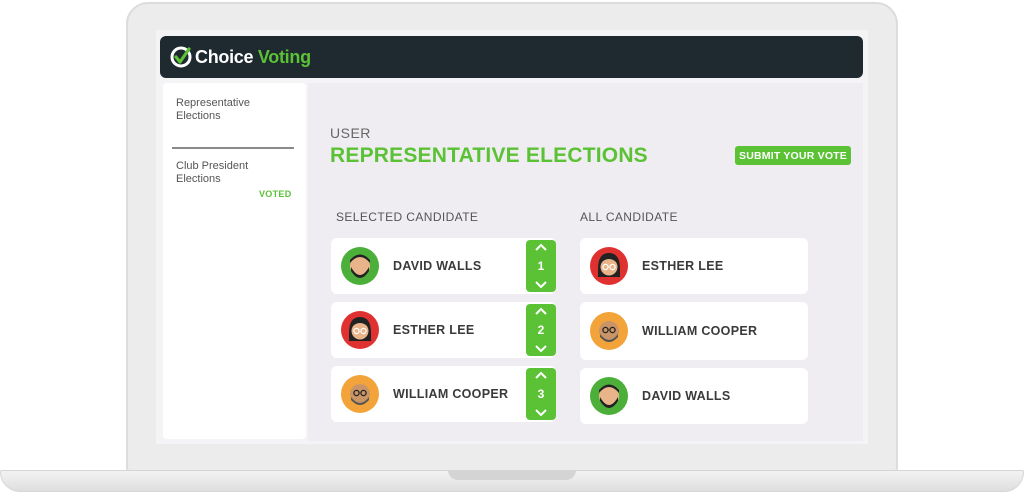 The height and width of the screenshot is (497, 1024). I want to click on sidebar-active-divider, so click(233, 148).